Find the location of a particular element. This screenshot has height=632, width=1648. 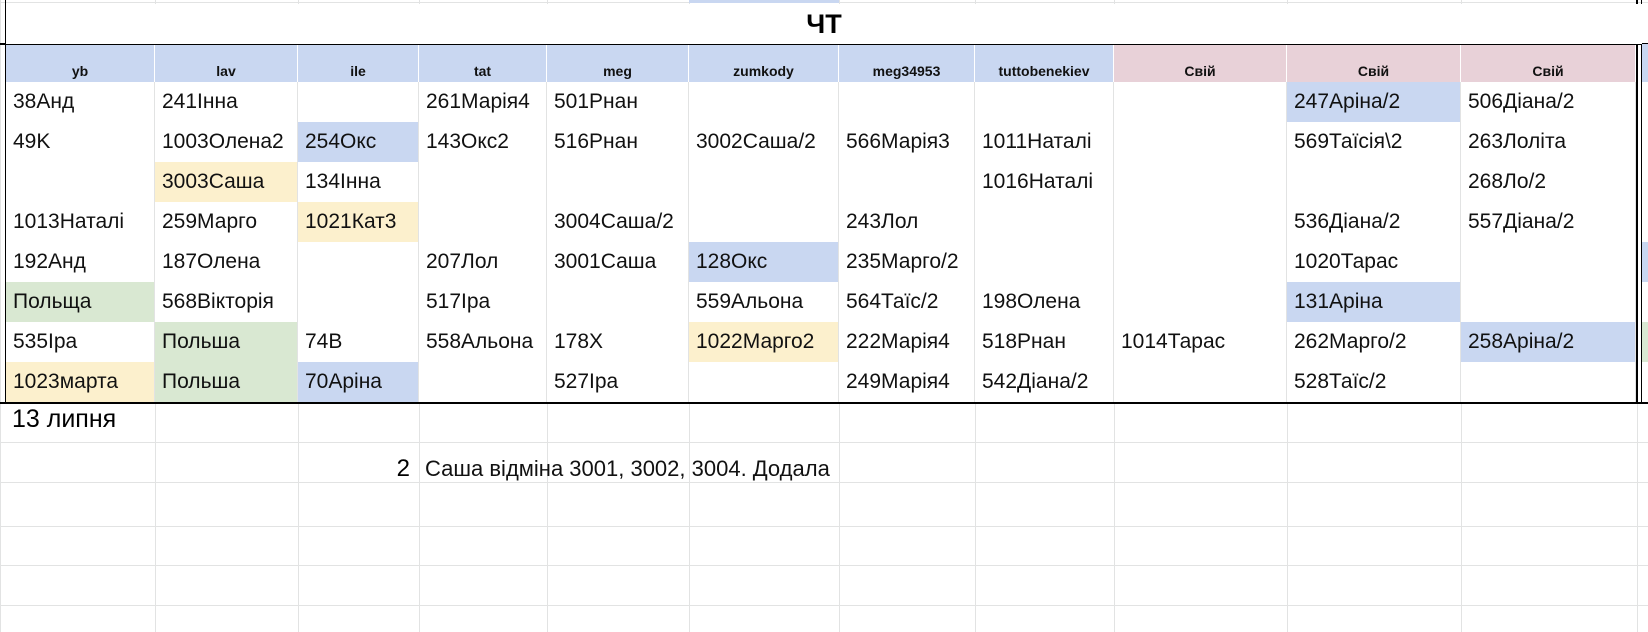

column-header-5: meg is located at coordinates (618, 63).